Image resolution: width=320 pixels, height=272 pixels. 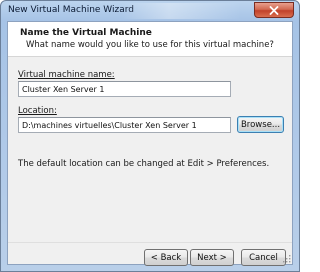 I want to click on location-input, so click(x=124, y=125).